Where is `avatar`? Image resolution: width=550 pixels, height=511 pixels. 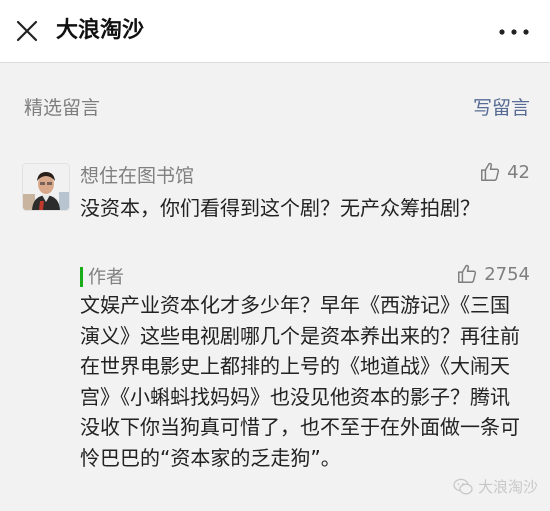
avatar is located at coordinates (46, 187).